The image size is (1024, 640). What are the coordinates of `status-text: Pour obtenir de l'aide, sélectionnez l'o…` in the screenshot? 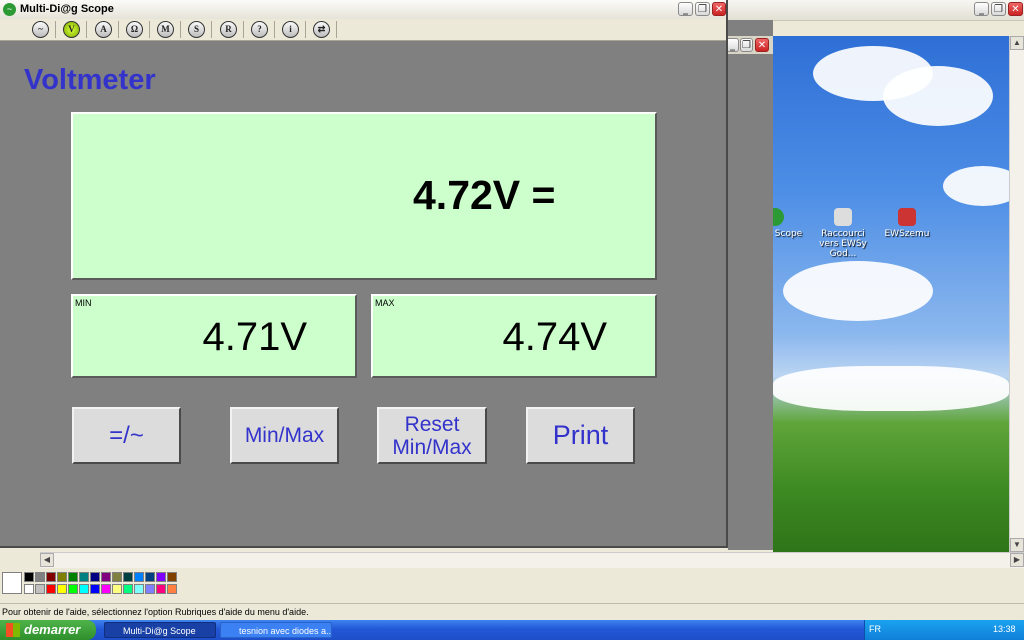 It's located at (155, 612).